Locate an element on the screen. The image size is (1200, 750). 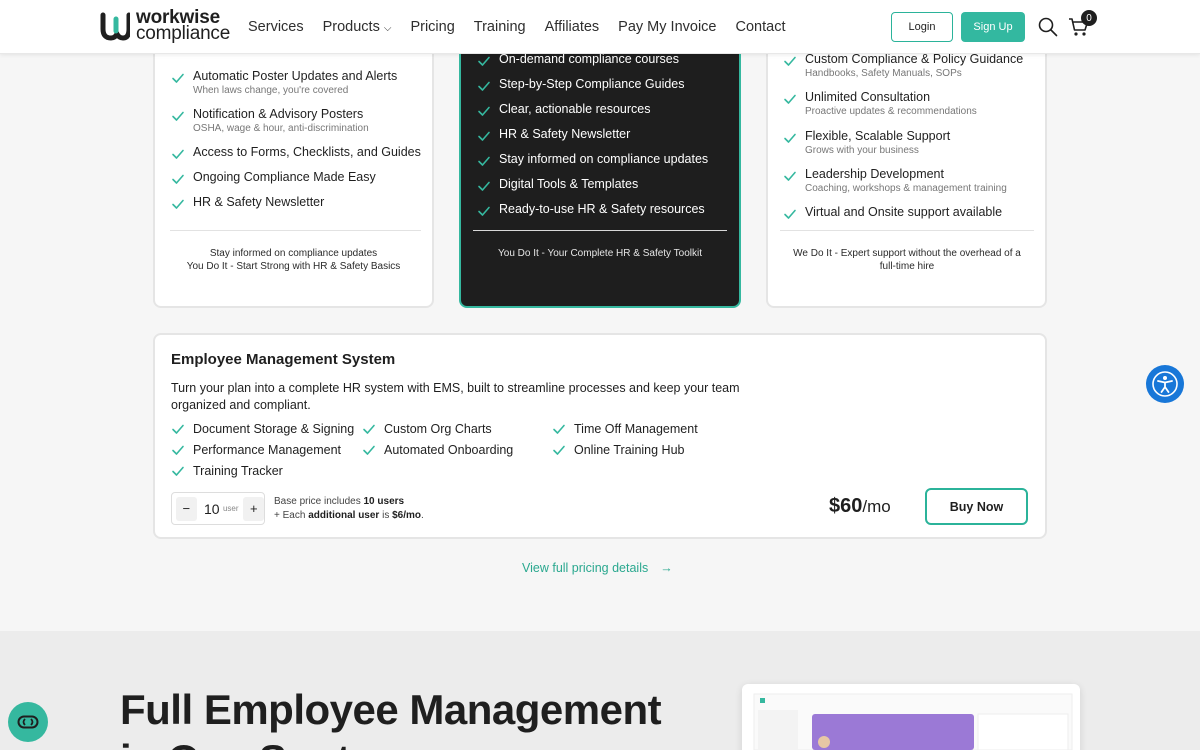
feature-item: Clear, actionable resources is located at coordinates (563, 110).